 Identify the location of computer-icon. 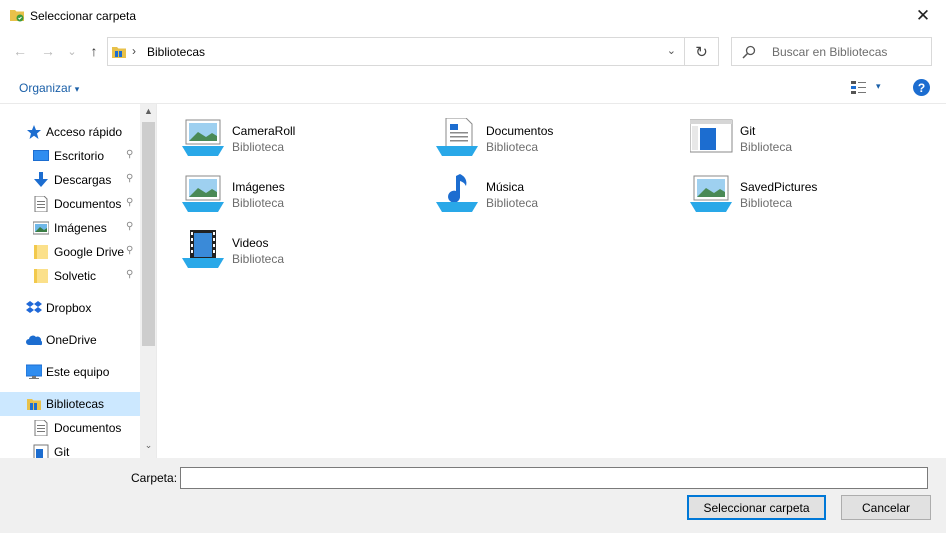
(34, 371).